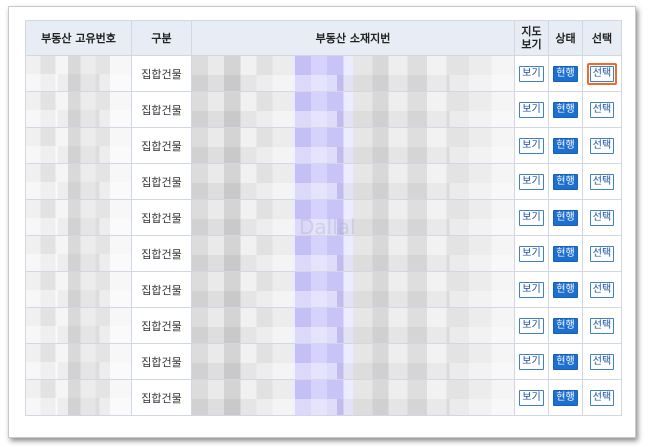 This screenshot has height=447, width=650. I want to click on header-map-line2: 보기, so click(531, 44).